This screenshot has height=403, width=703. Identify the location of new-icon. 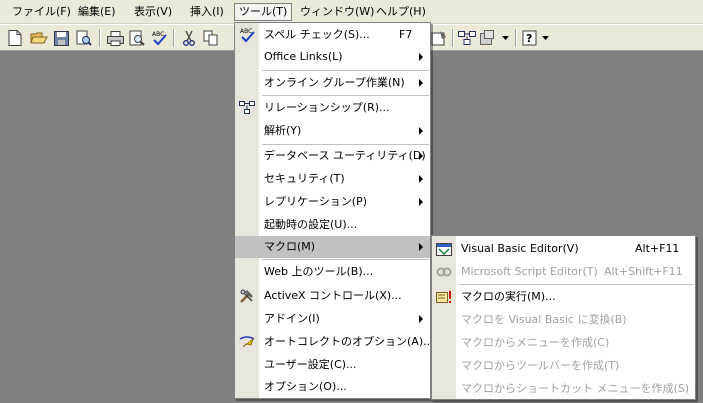
(15, 38).